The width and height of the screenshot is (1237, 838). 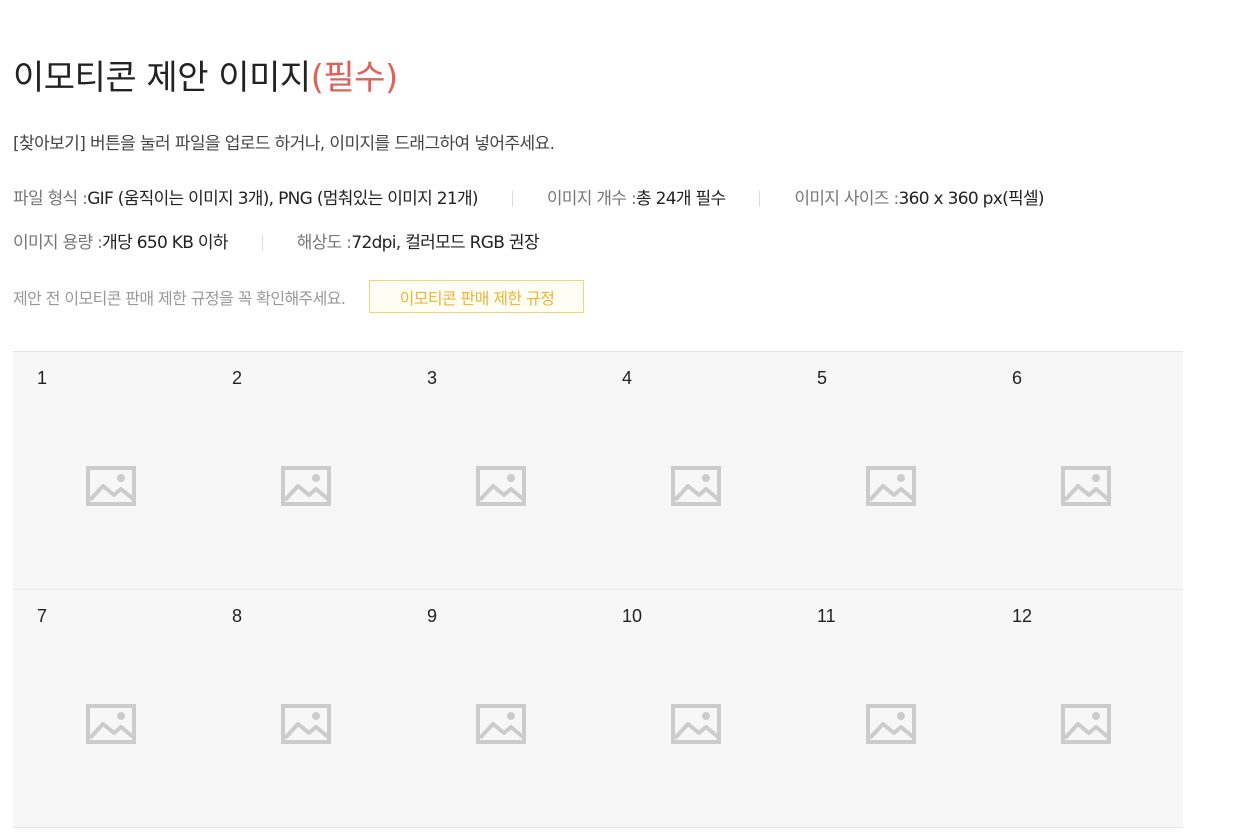 I want to click on image-upload-slot: 10, so click(x=695, y=708).